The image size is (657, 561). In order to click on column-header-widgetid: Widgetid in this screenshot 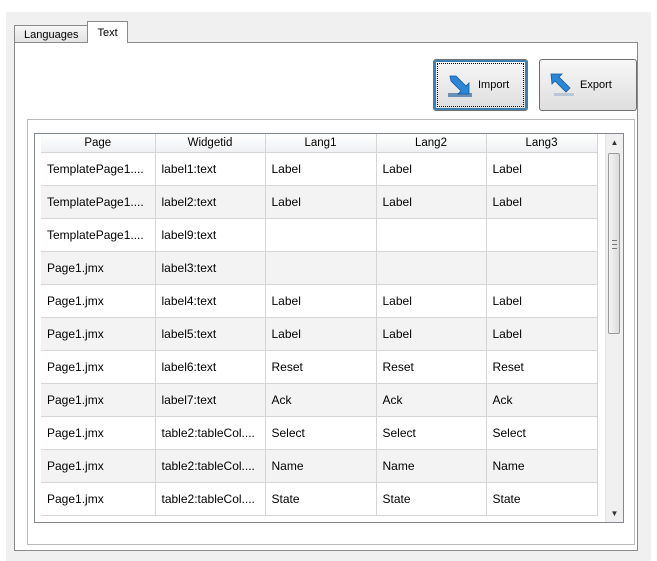, I will do `click(210, 143)`.